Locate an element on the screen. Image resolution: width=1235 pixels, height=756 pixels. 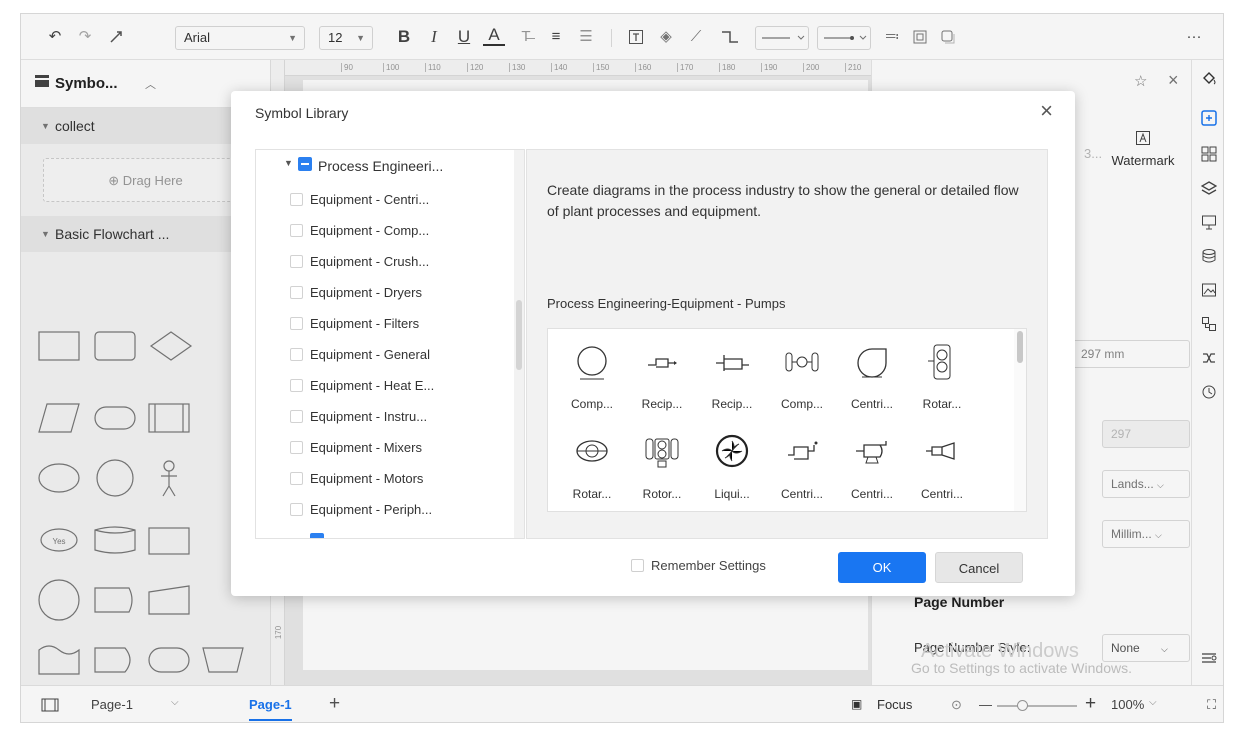
root-checkbox is located at coordinates (305, 164).